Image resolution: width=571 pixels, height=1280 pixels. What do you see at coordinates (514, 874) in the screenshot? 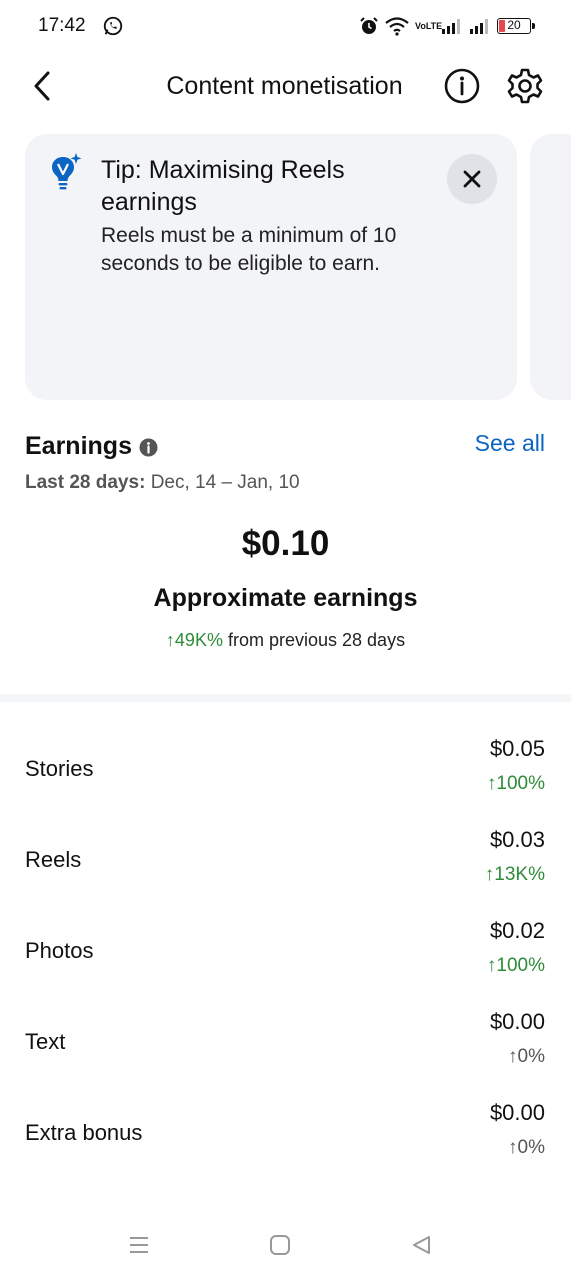
I see `row-change: ↑13K%` at bounding box center [514, 874].